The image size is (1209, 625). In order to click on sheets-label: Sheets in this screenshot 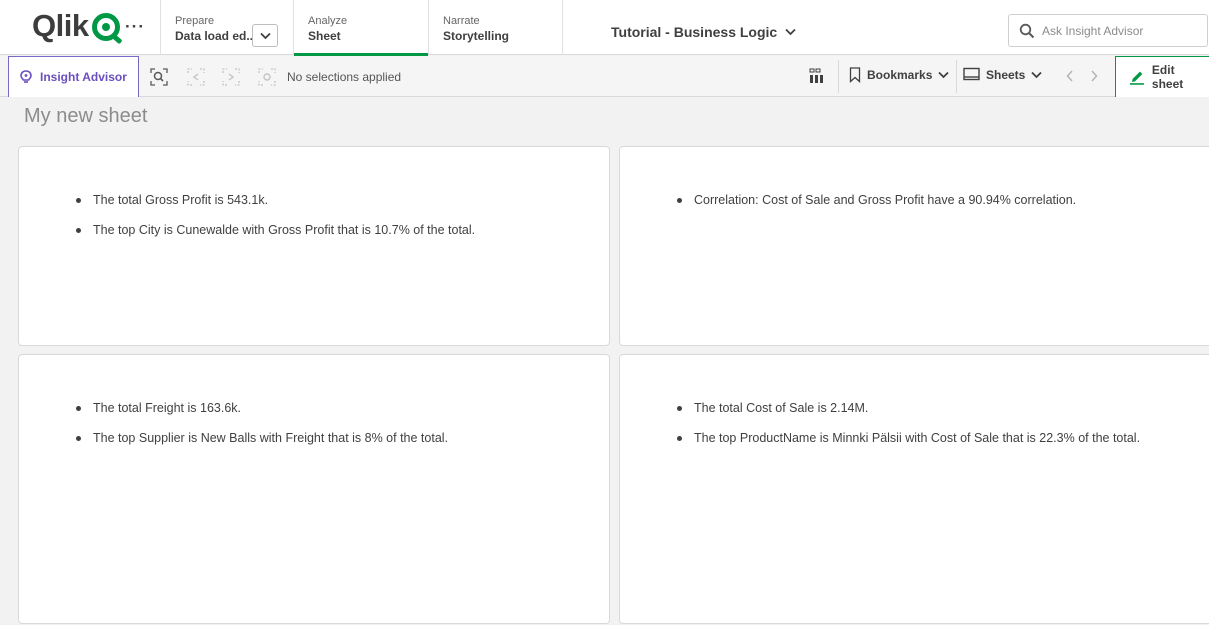, I will do `click(1006, 74)`.